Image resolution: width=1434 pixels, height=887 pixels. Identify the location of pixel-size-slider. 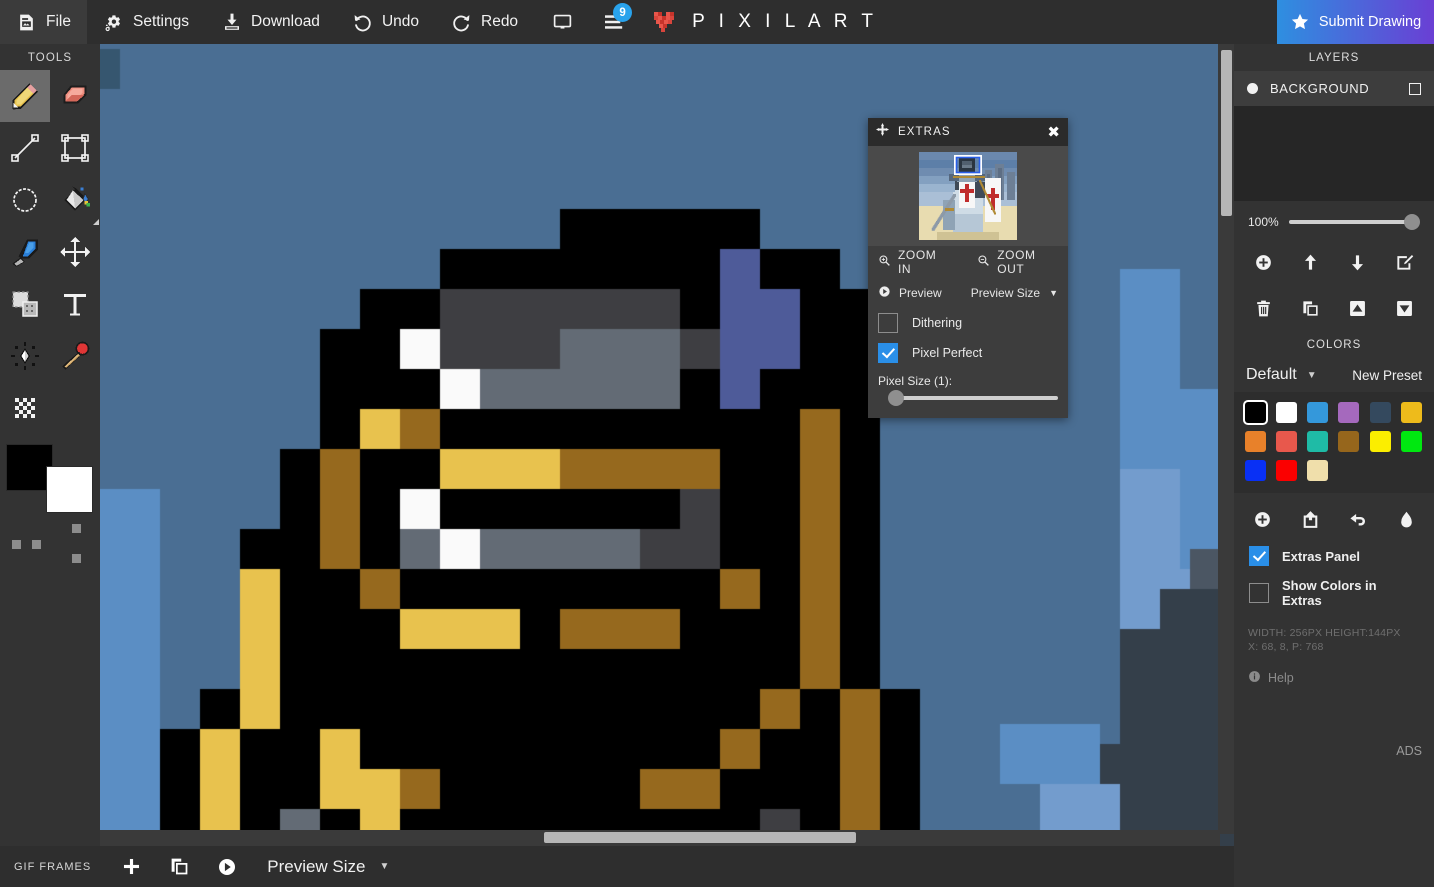
(968, 398).